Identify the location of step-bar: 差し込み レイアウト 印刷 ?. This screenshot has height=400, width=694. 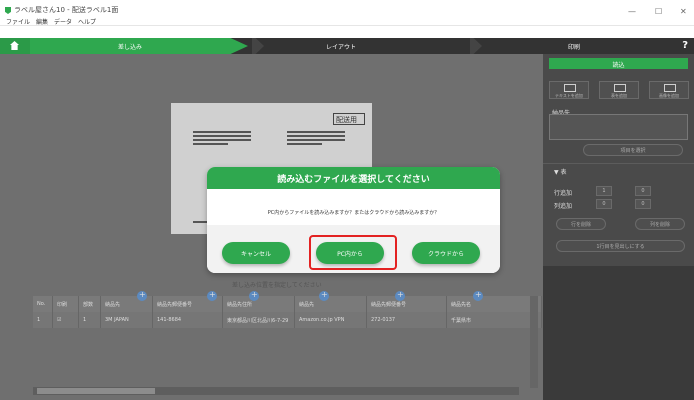
(347, 46).